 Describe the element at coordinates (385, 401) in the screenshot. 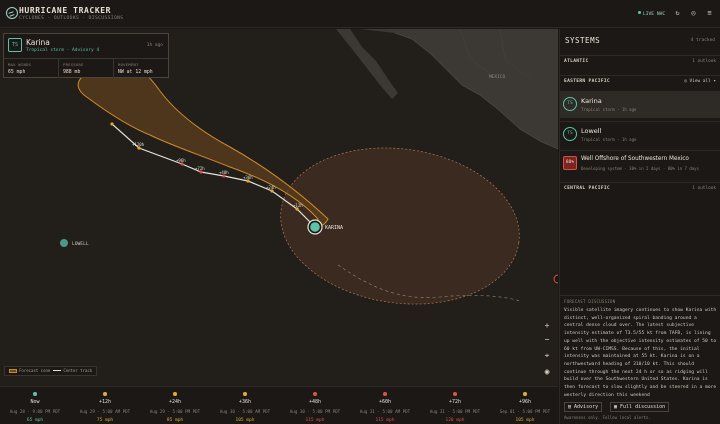

I see `timeline-label: +60h` at that location.